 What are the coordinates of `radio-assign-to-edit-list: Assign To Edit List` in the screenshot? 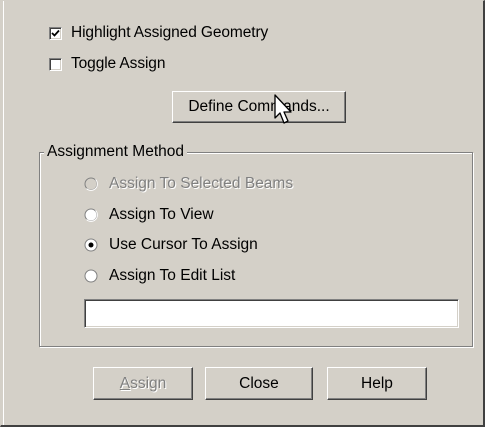 It's located at (159, 276).